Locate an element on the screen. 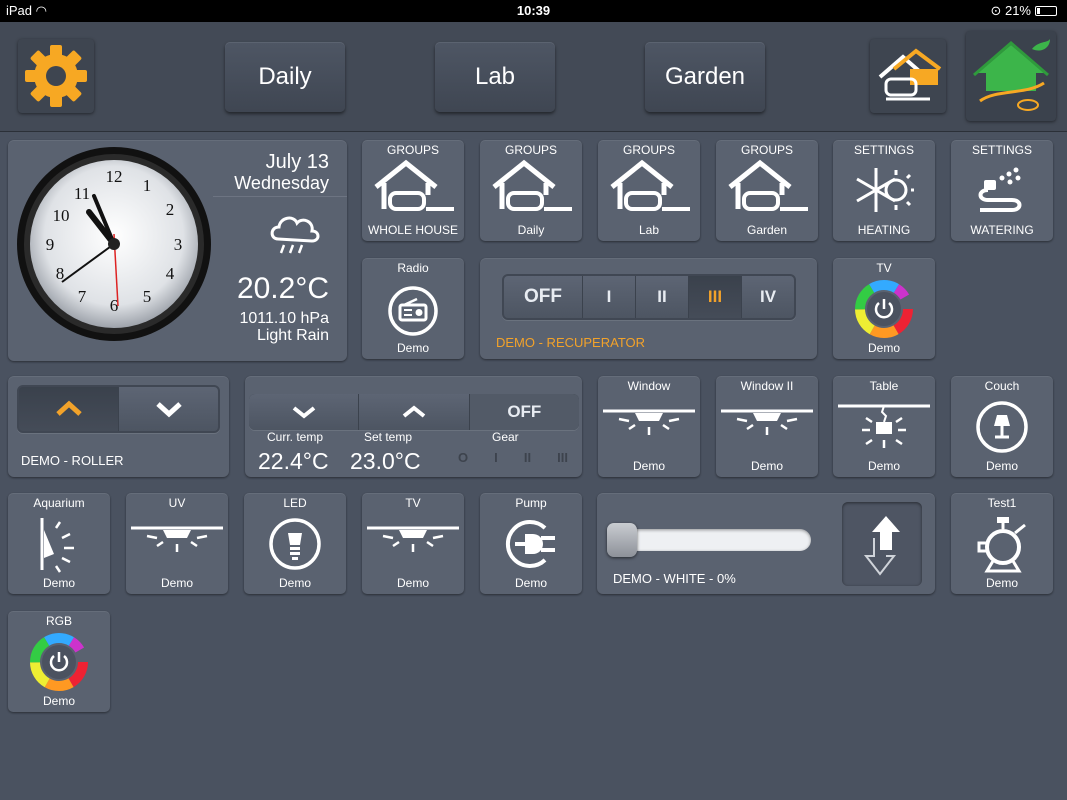 This screenshot has height=800, width=1067. gear-label: Gear is located at coordinates (505, 437).